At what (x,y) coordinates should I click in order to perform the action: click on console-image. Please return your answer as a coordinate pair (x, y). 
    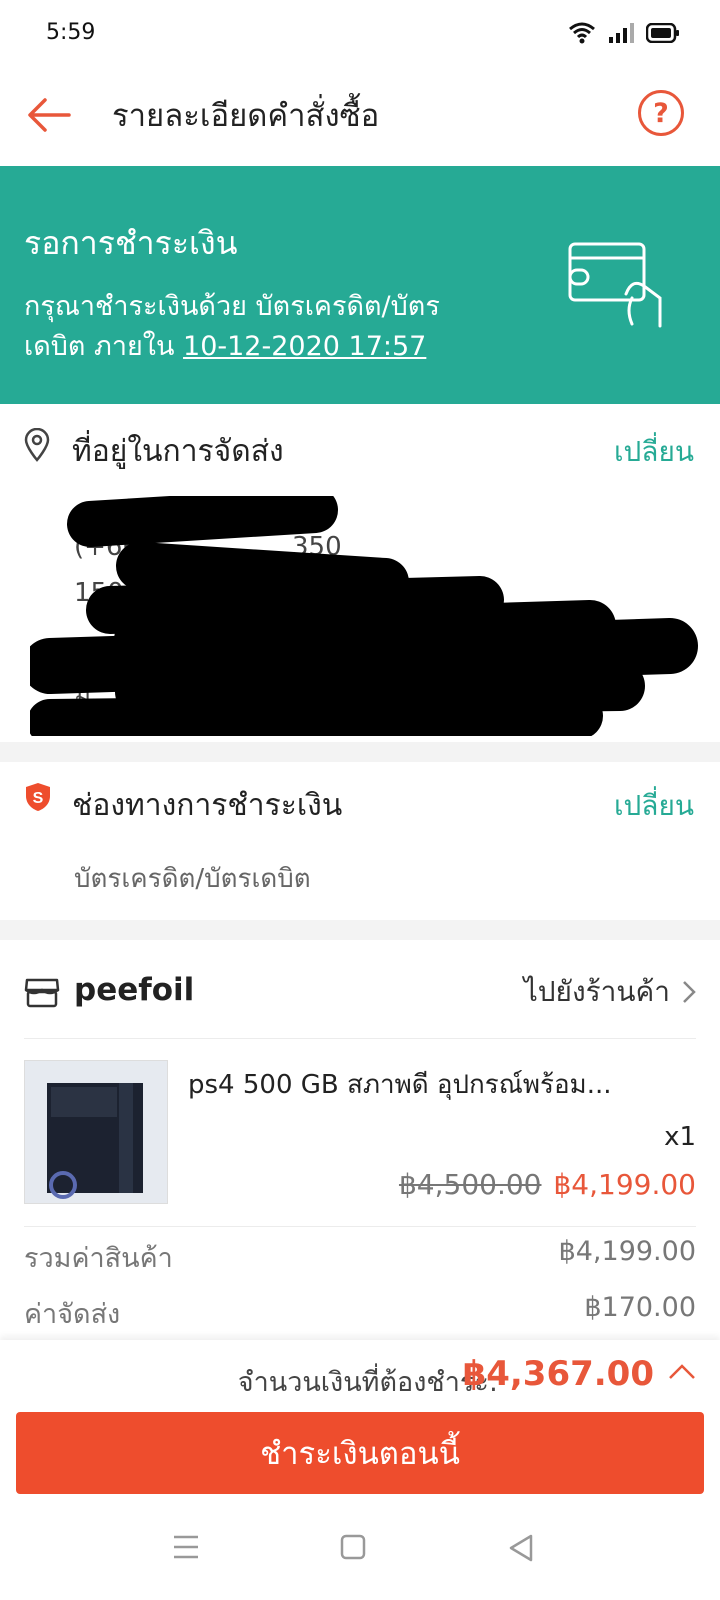
    Looking at the image, I should click on (96, 1132).